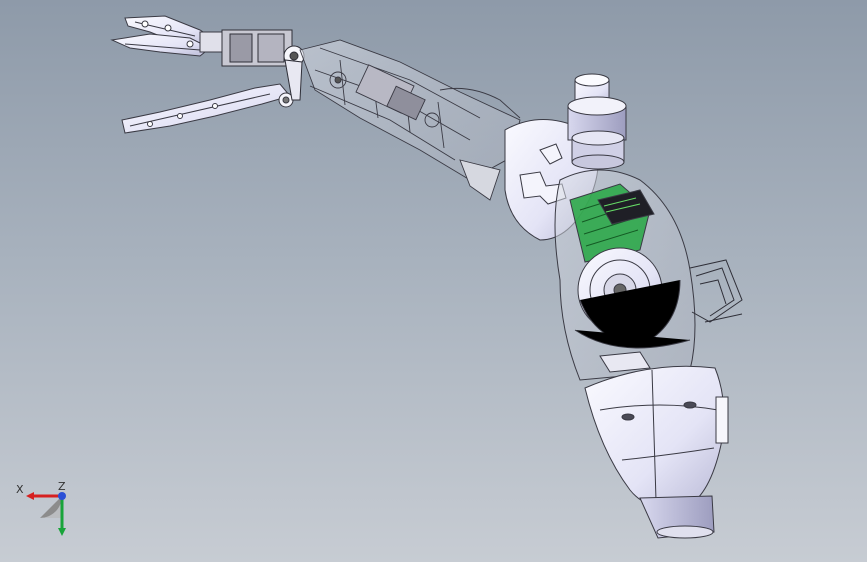 The height and width of the screenshot is (562, 867). What do you see at coordinates (62, 496) in the screenshot?
I see `z-axis-dot` at bounding box center [62, 496].